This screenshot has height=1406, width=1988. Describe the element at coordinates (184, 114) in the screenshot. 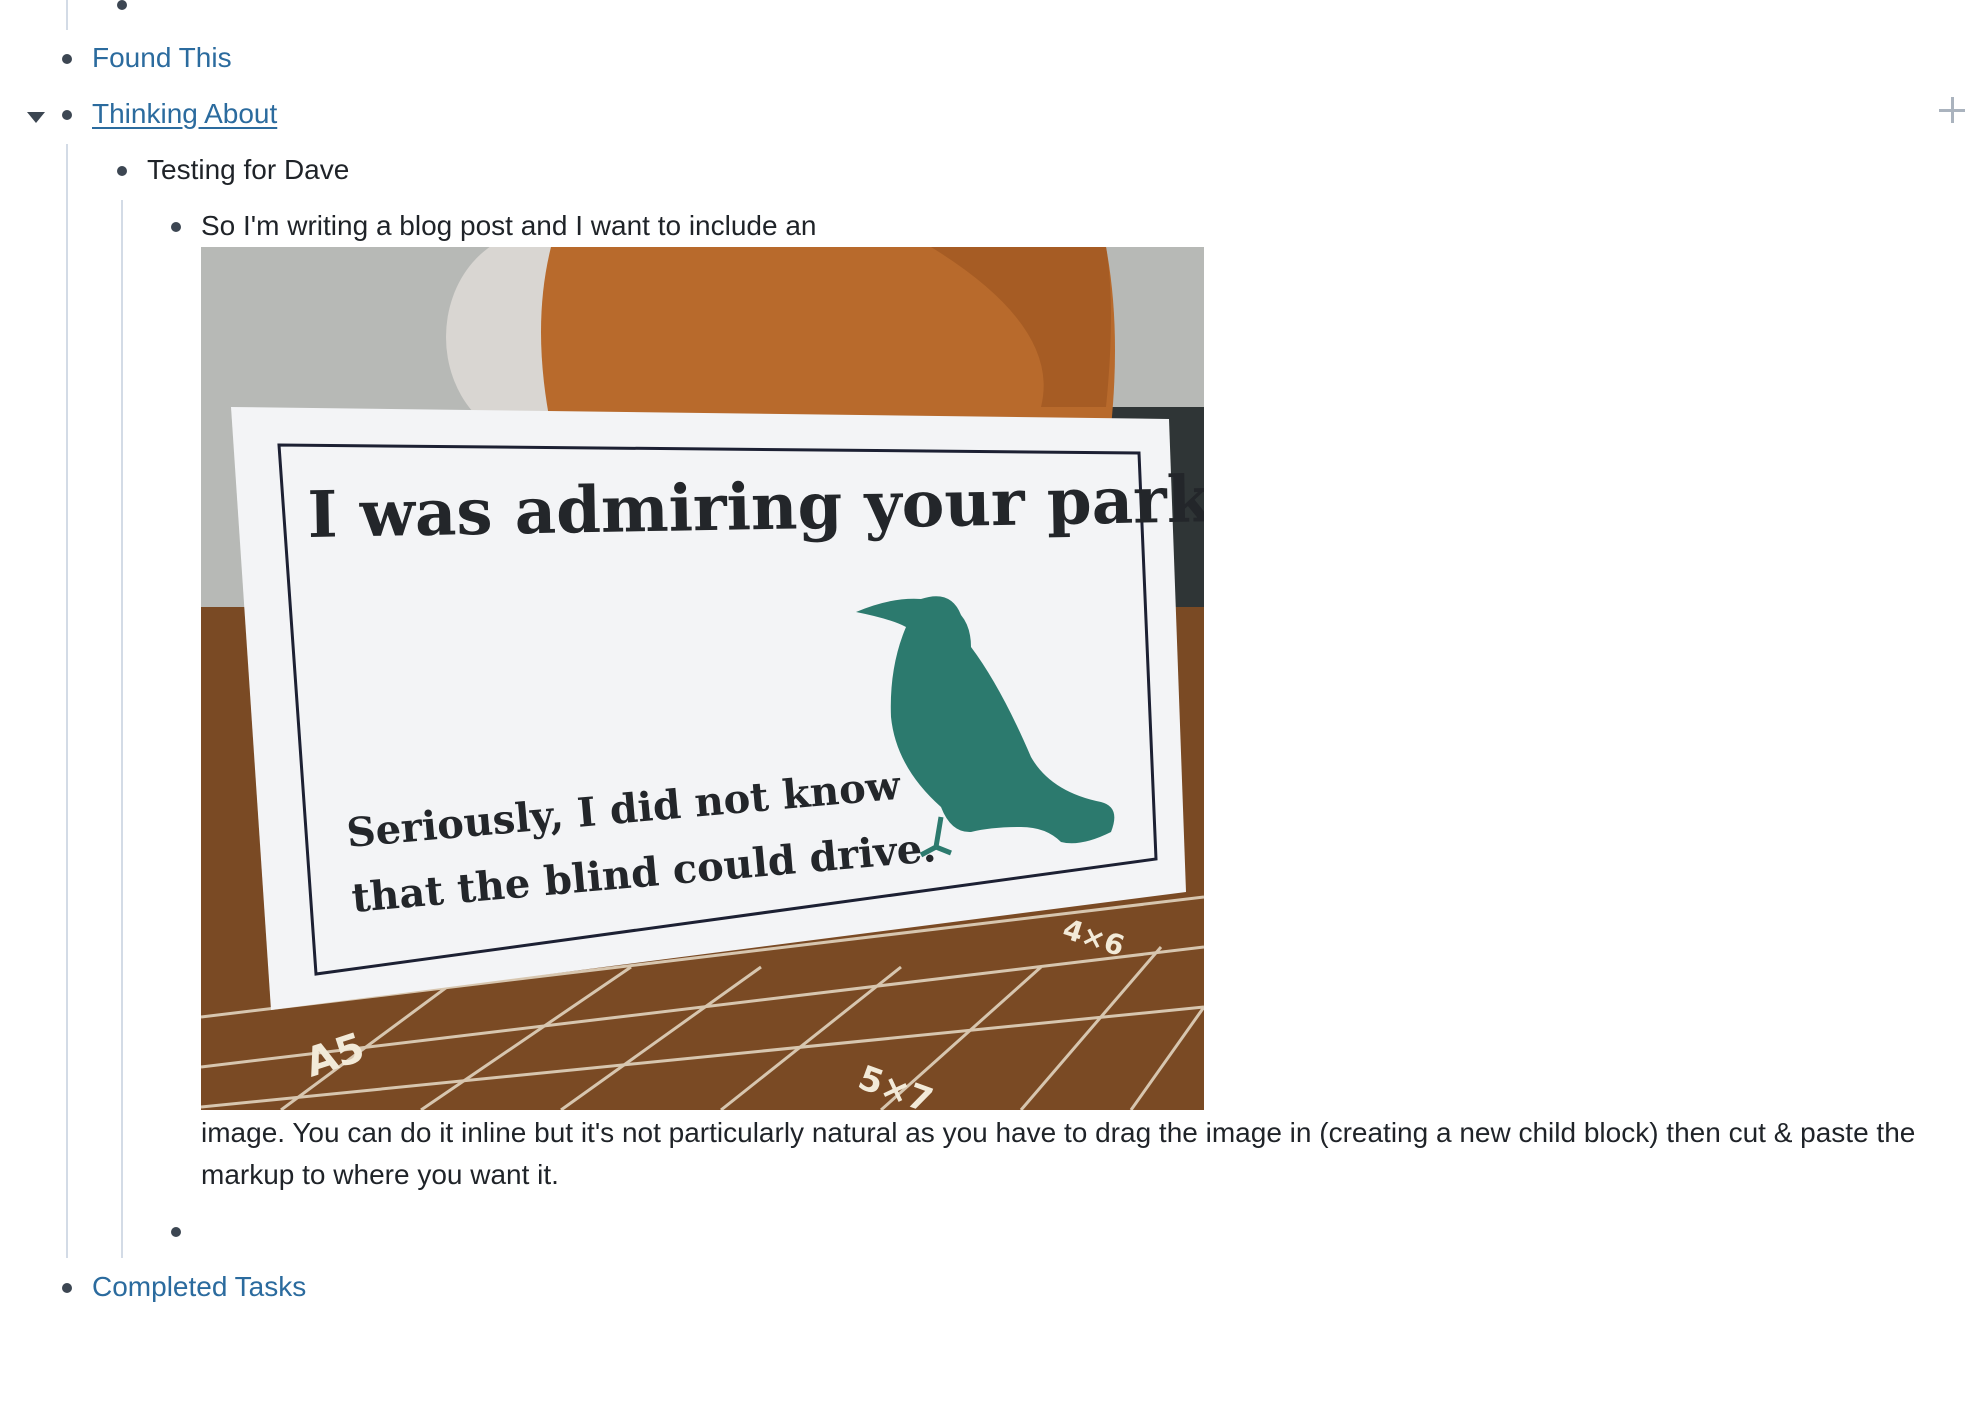

I see `page-link-thinking-about: Thinking About` at that location.